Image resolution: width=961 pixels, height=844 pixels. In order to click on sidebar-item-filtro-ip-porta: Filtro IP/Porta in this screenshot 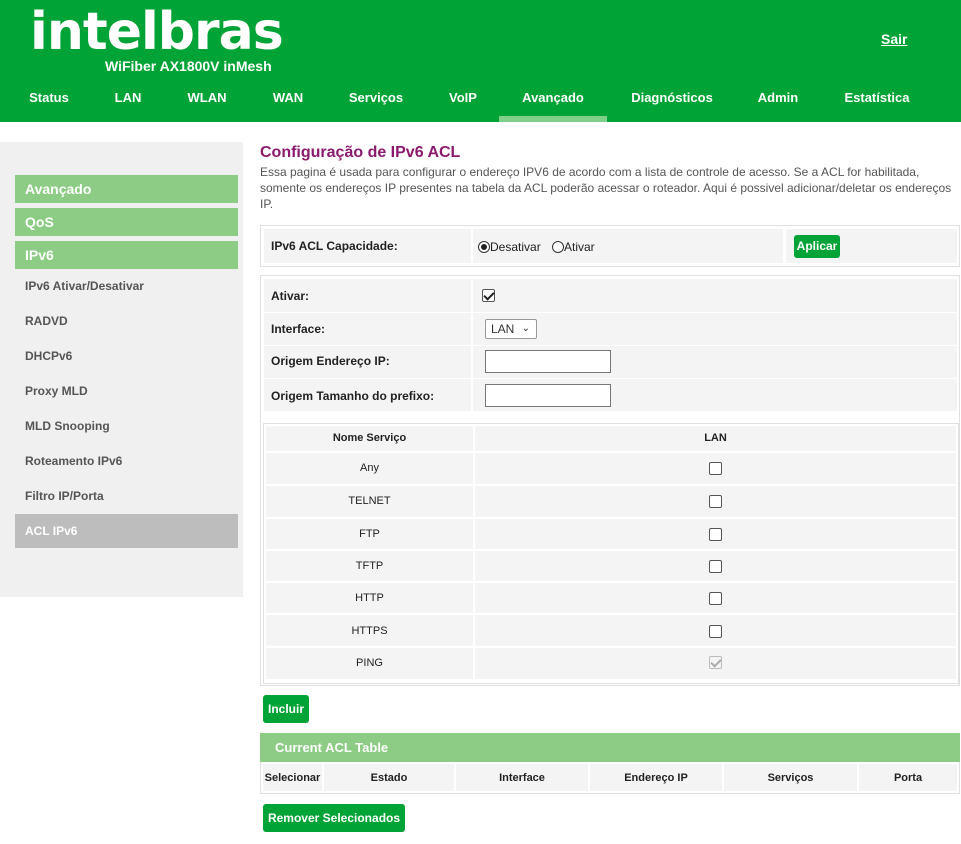, I will do `click(126, 496)`.